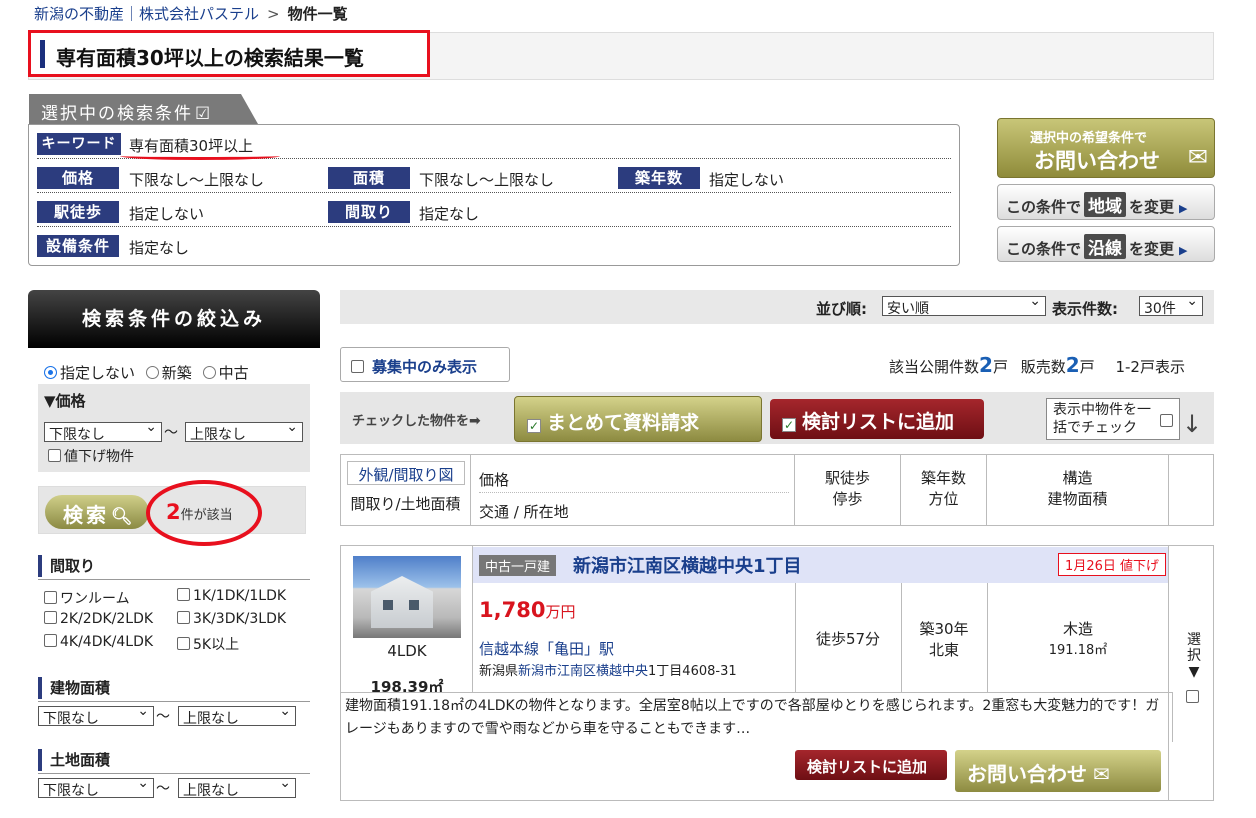 The image size is (1256, 818). What do you see at coordinates (560, 612) in the screenshot?
I see `property-price-unit: 万円` at bounding box center [560, 612].